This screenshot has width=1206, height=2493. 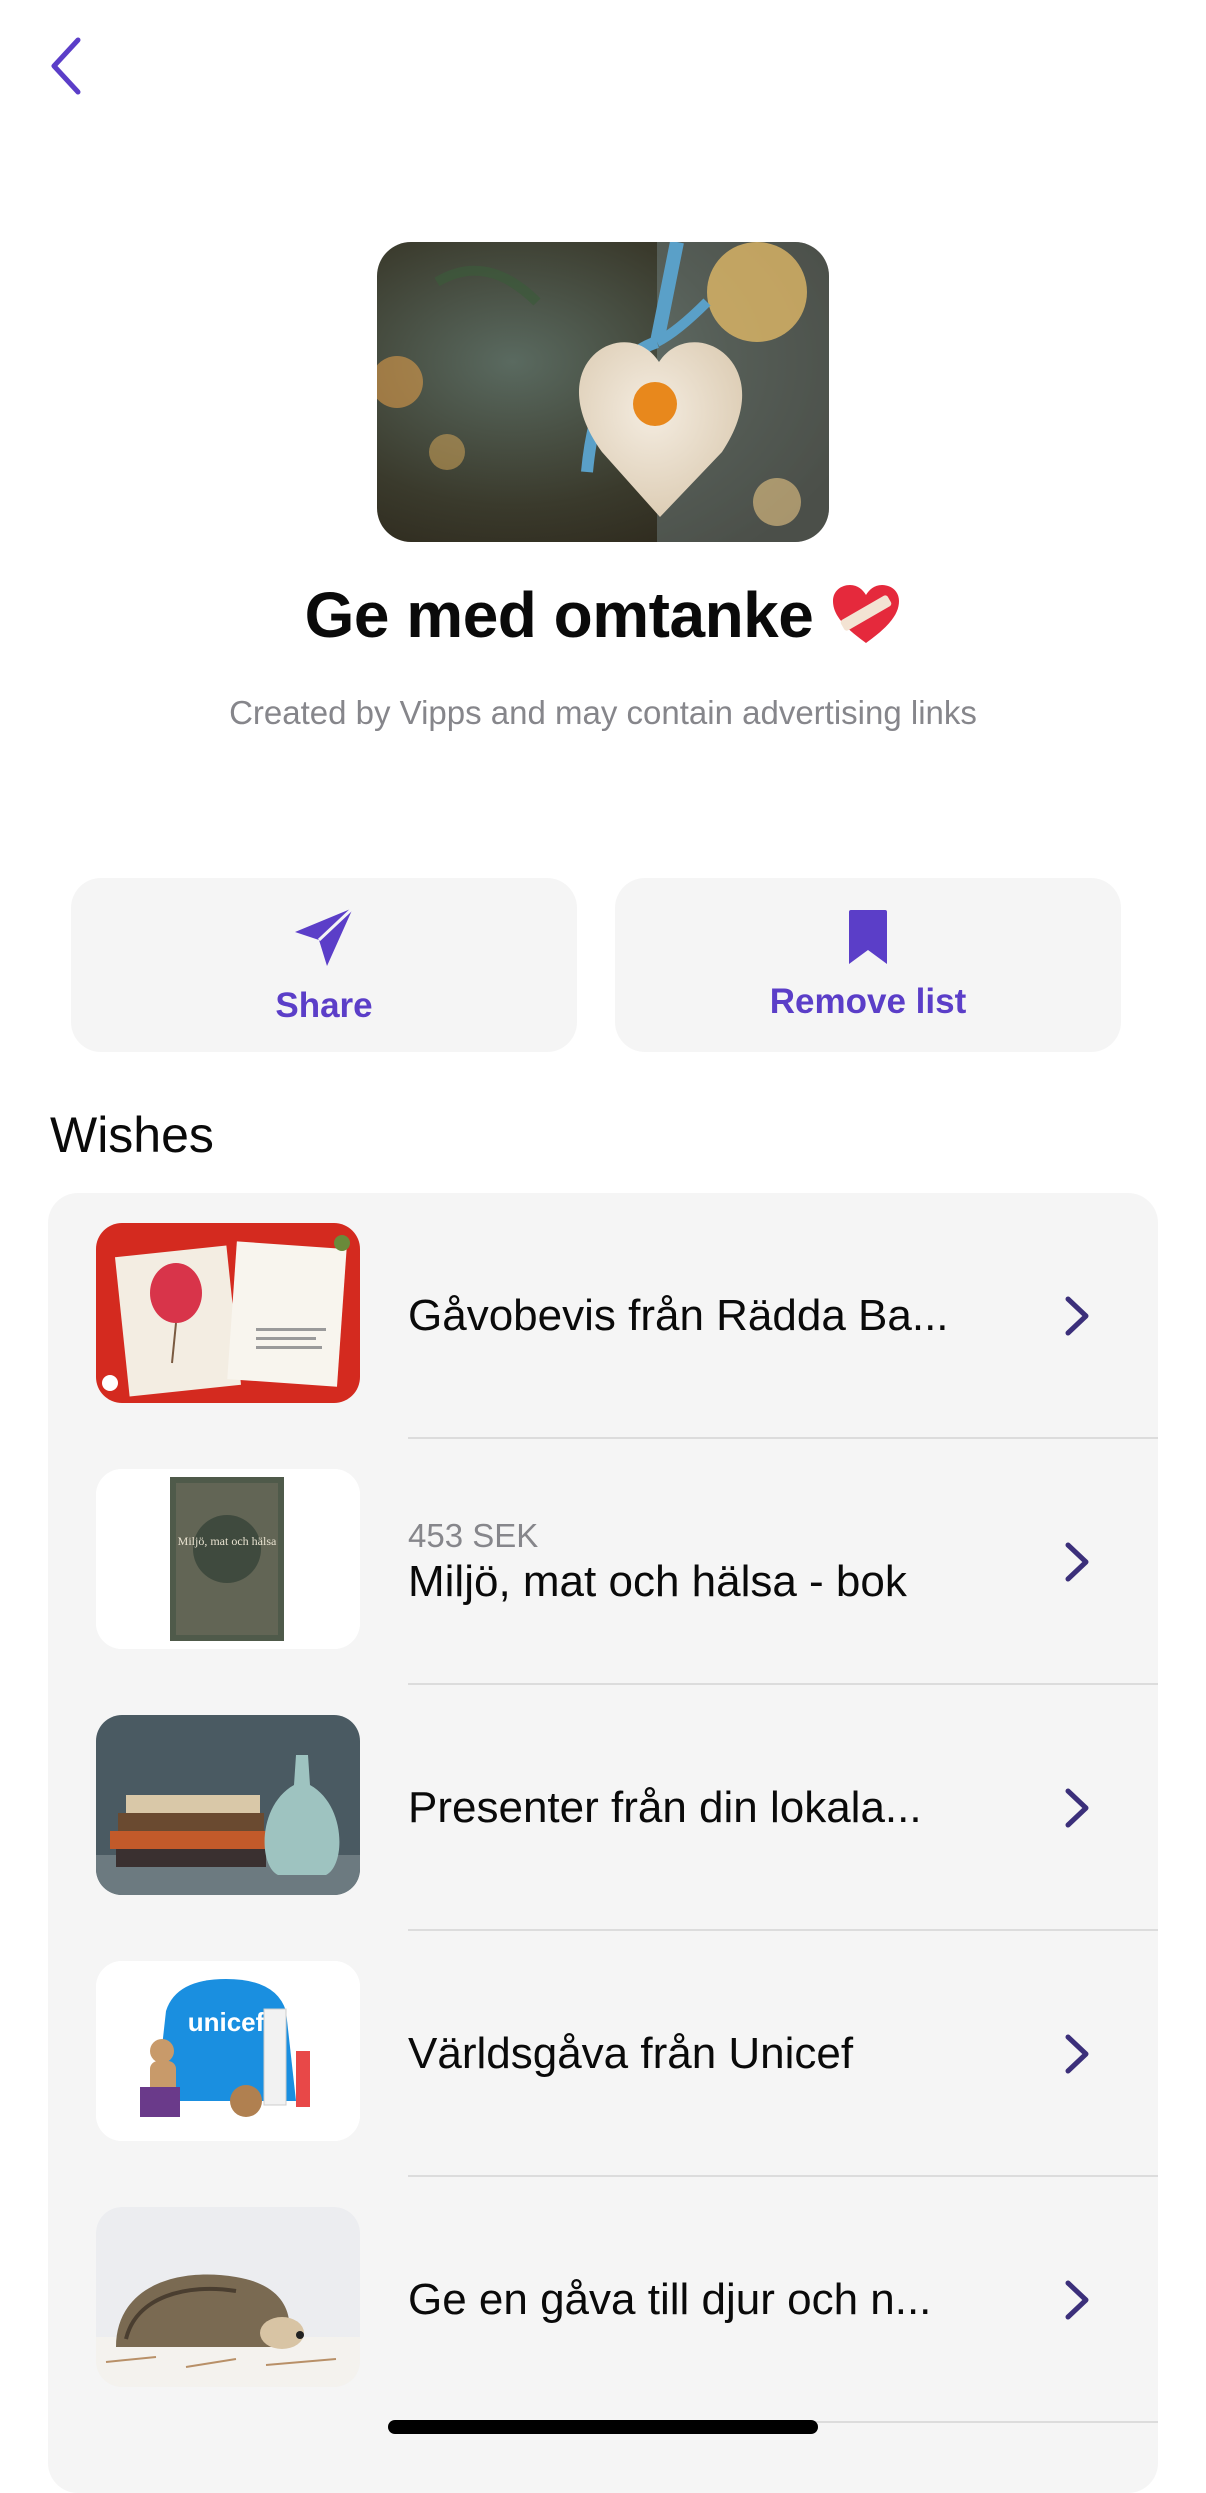 I want to click on share-button: Share, so click(x=324, y=965).